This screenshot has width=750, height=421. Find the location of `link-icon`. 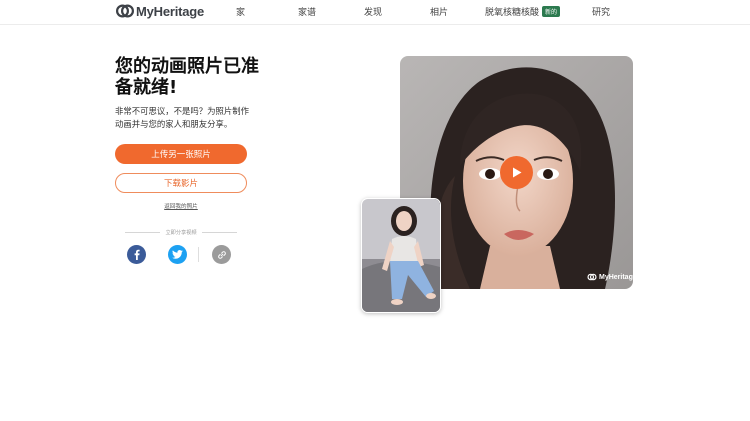

link-icon is located at coordinates (221, 254).